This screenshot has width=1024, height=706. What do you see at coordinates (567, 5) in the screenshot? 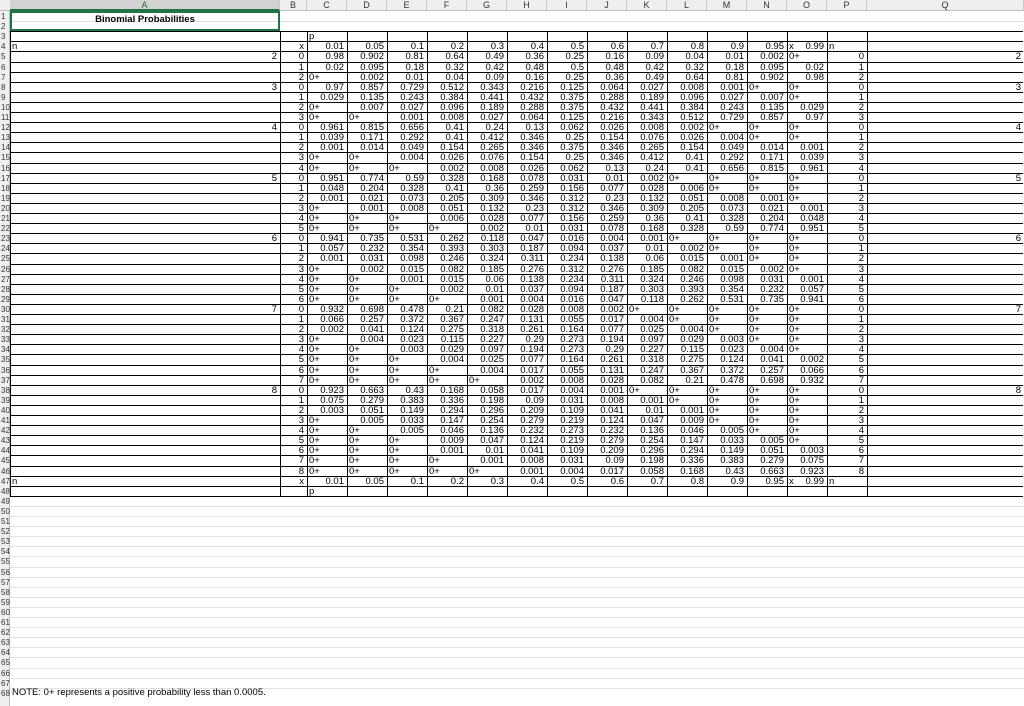
I see `column-header-i: I` at bounding box center [567, 5].